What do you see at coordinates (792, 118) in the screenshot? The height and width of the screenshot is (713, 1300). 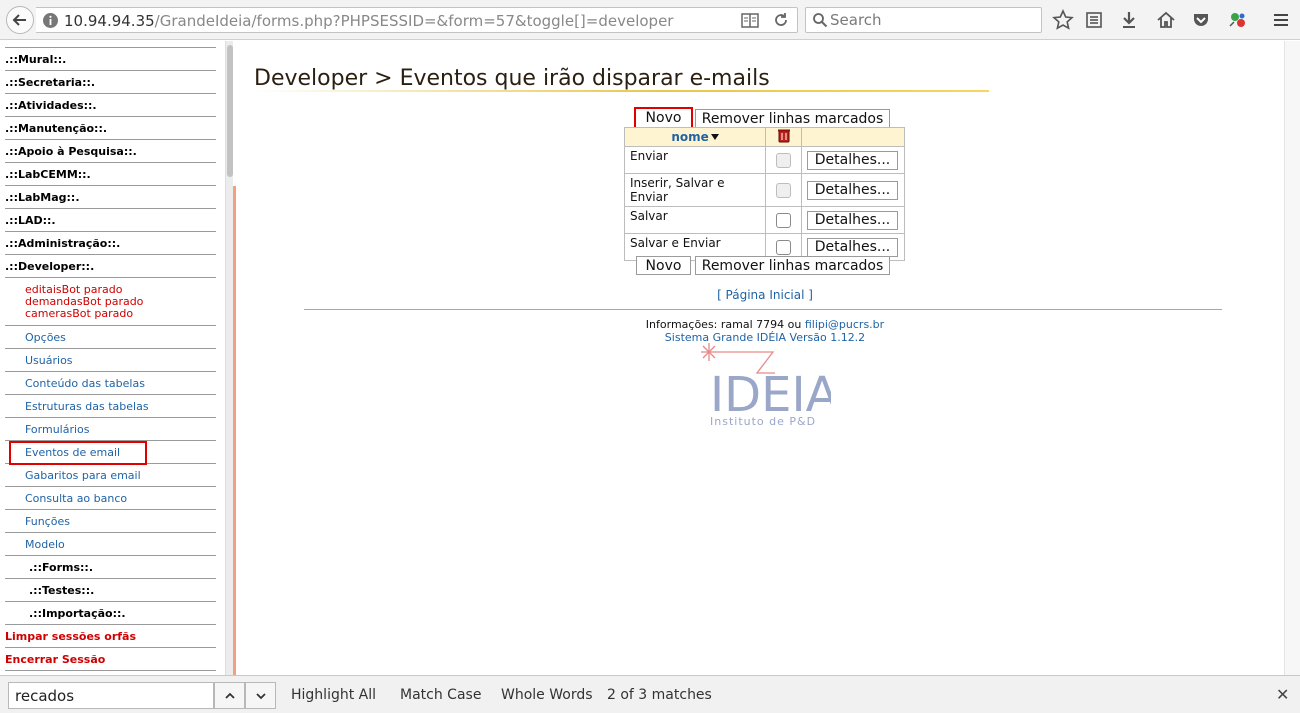 I see `remove-marked-button-top: Remover linhas marcados` at bounding box center [792, 118].